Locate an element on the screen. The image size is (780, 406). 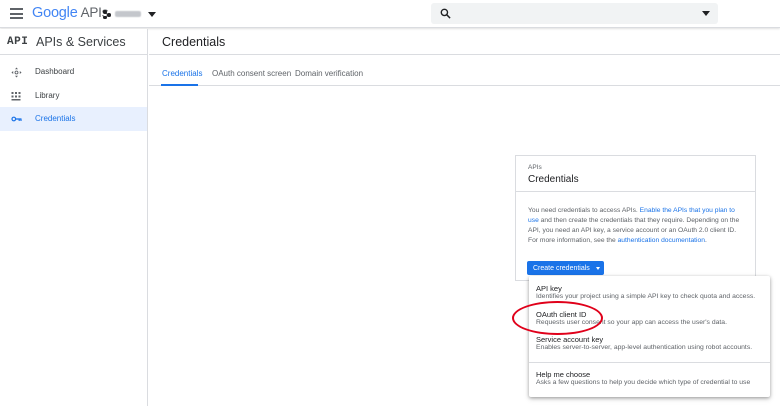
menu-icon is located at coordinates (16, 13).